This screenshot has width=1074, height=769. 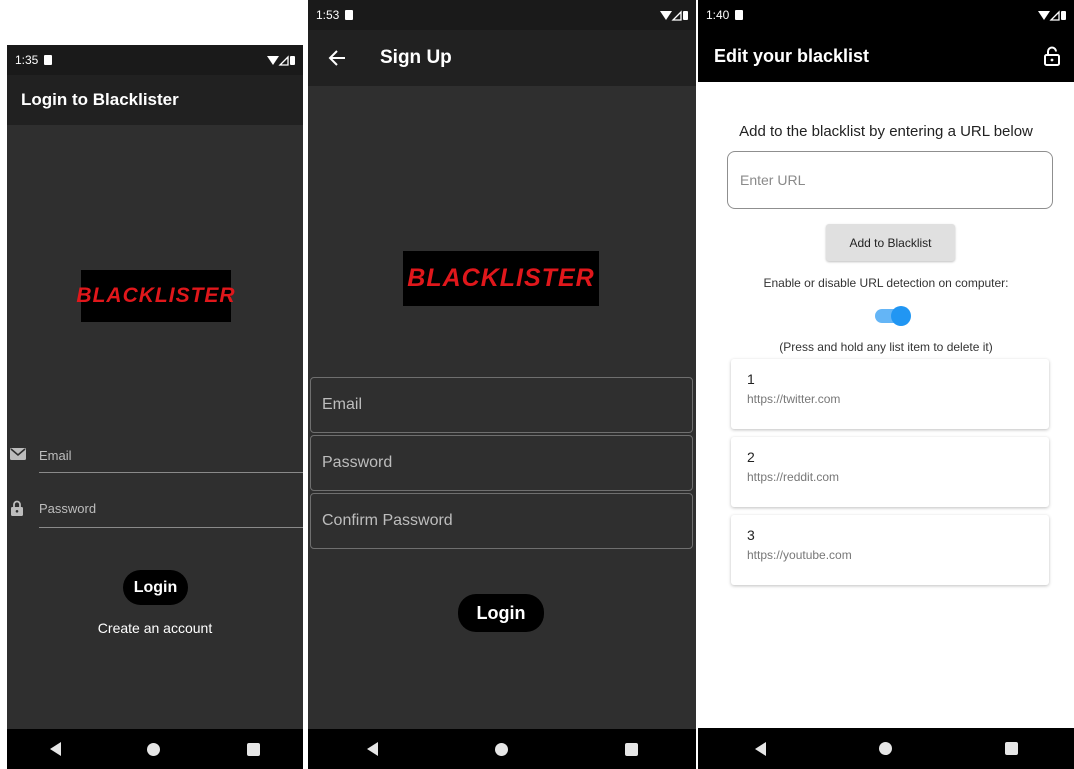 What do you see at coordinates (718, 15) in the screenshot?
I see `status-time: 1:40` at bounding box center [718, 15].